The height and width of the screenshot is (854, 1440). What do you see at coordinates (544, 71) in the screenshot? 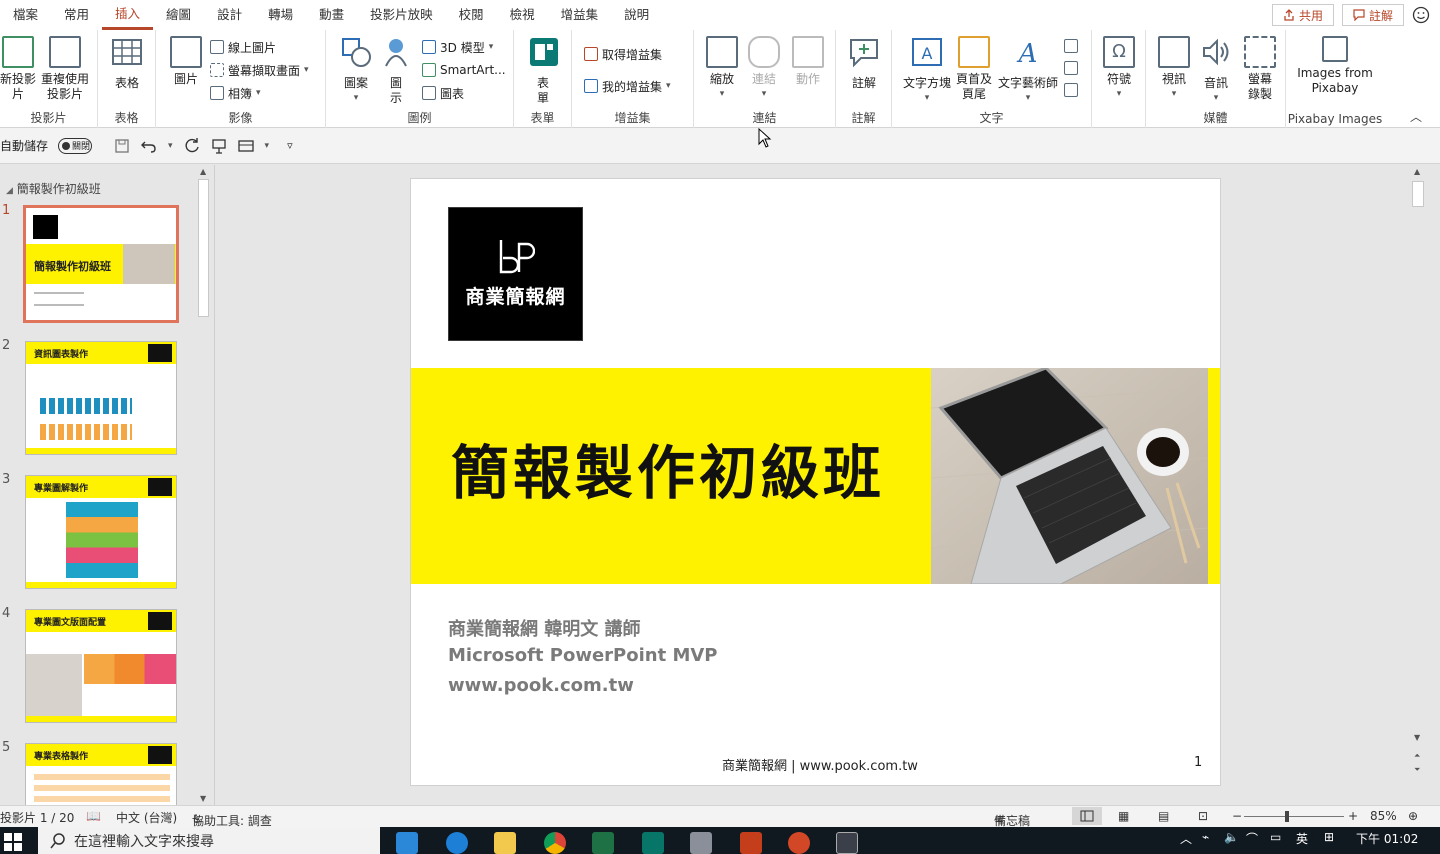
I see `forms-button: 表單` at bounding box center [544, 71].